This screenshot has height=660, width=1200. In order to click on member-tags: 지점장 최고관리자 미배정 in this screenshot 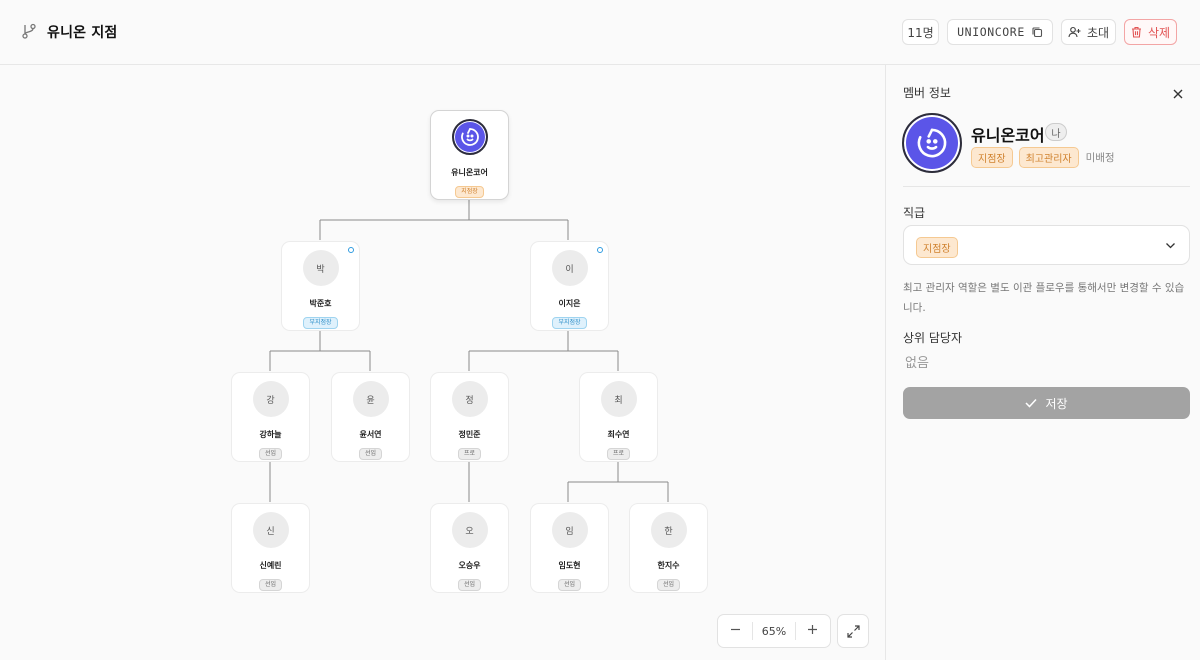, I will do `click(1043, 157)`.